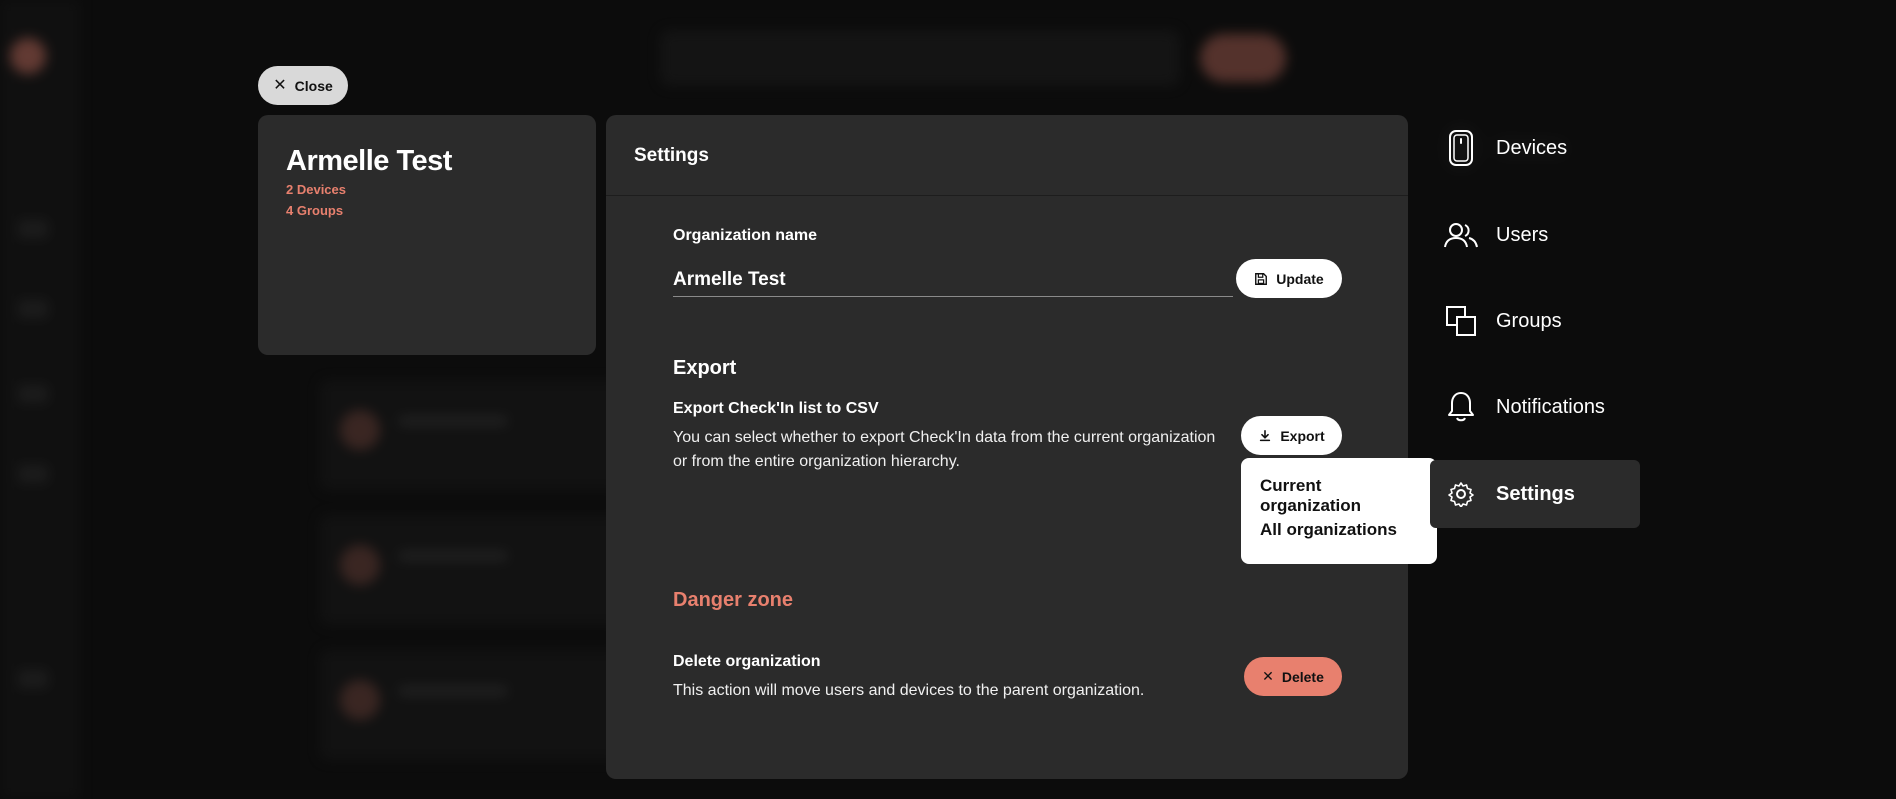  I want to click on nav-item-notifications: Notifications, so click(1535, 407).